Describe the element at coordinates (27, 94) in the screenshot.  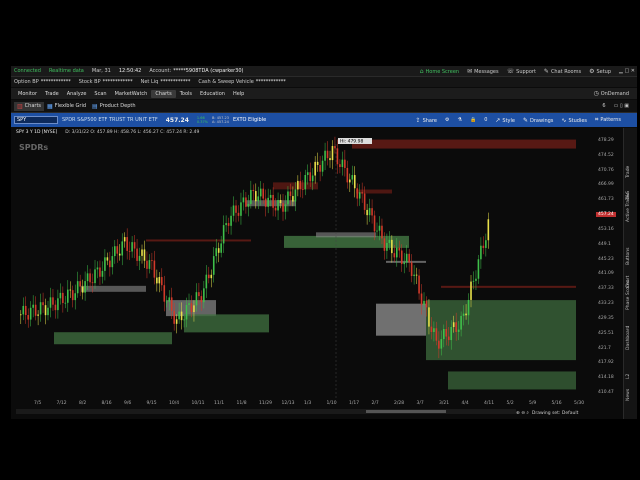
I see `nav-tab-monitor: Monitor` at that location.